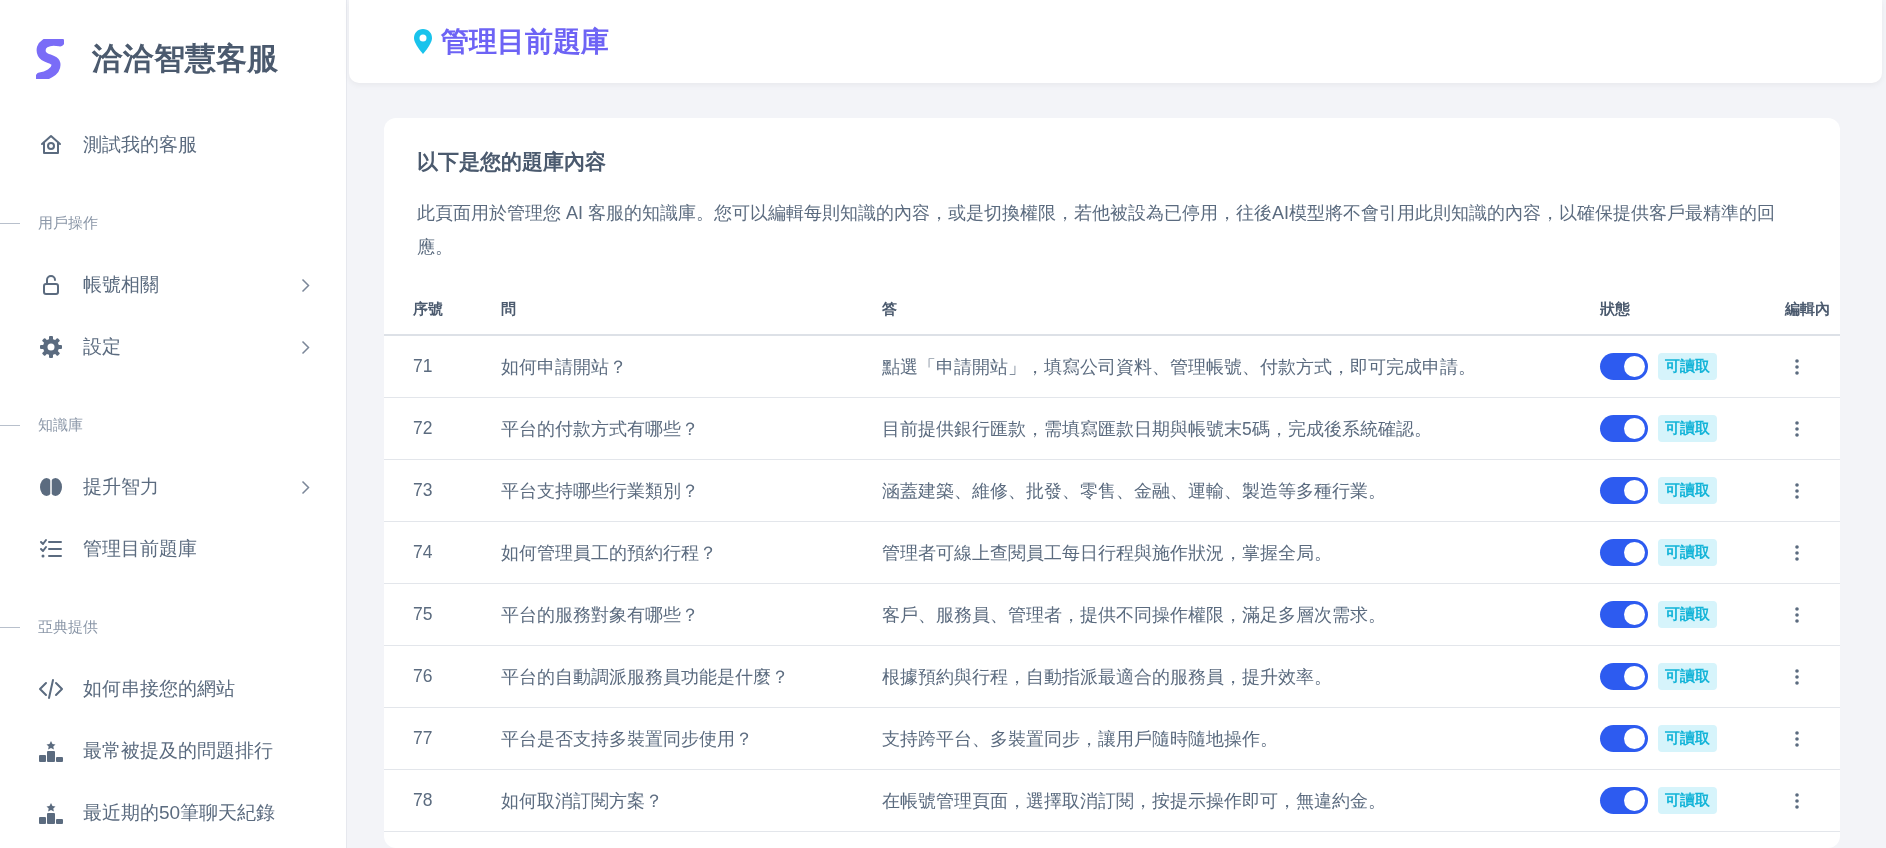 This screenshot has width=1886, height=848. Describe the element at coordinates (423, 366) in the screenshot. I see `number-cell-text: 71` at that location.